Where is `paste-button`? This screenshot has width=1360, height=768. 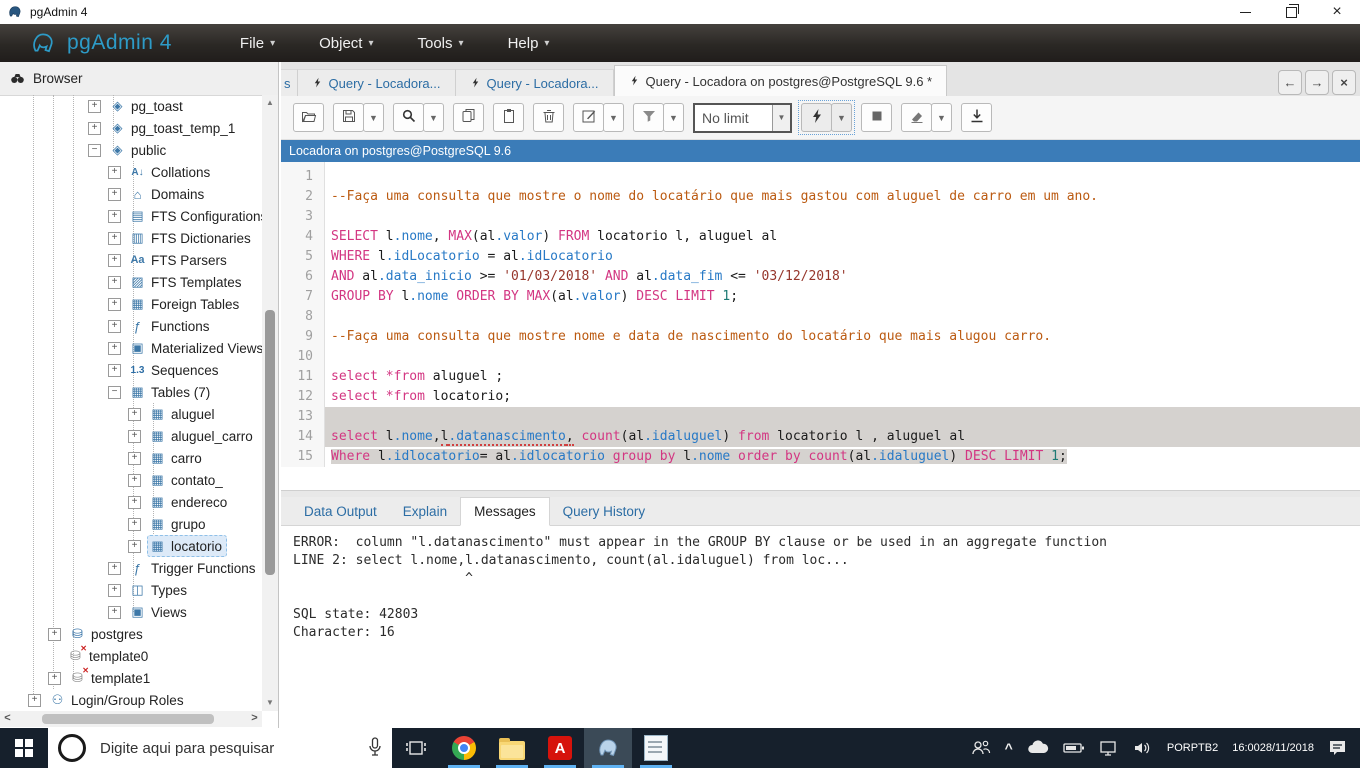 paste-button is located at coordinates (508, 117).